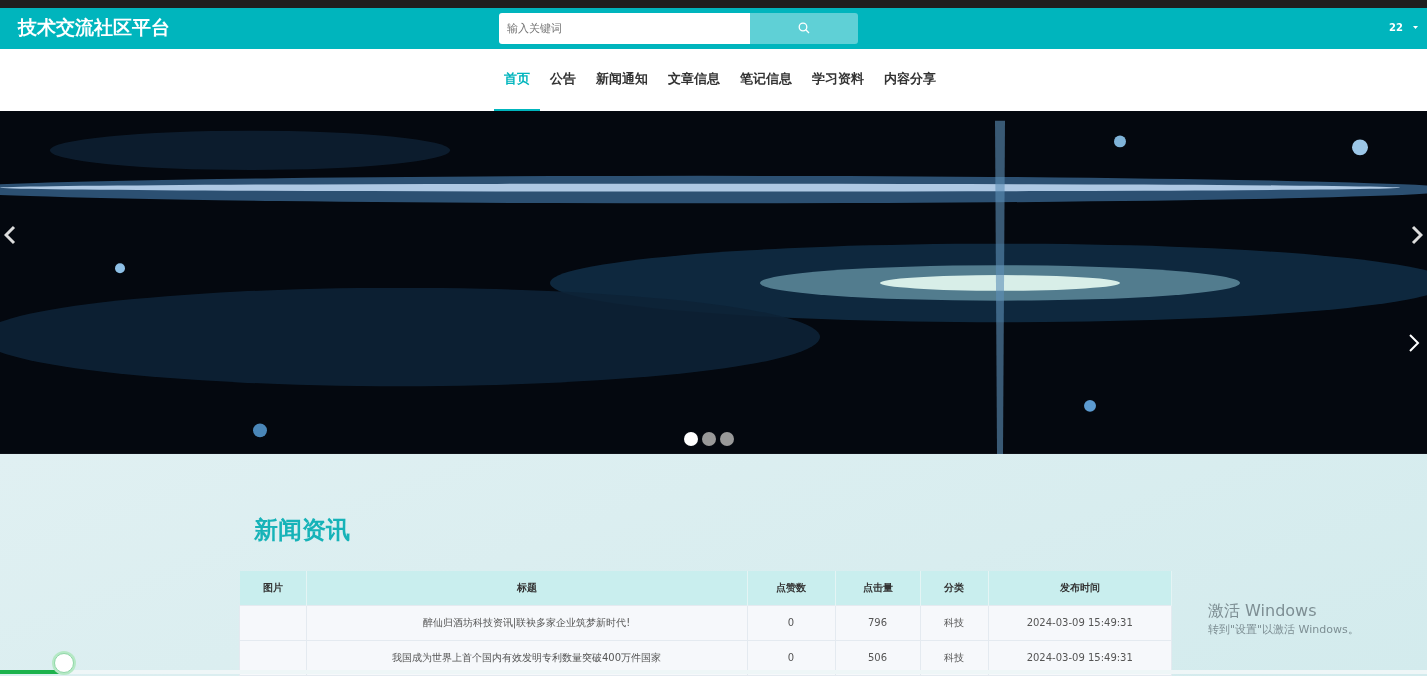 The width and height of the screenshot is (1427, 676). I want to click on section-heading: 新闻资讯, so click(302, 530).